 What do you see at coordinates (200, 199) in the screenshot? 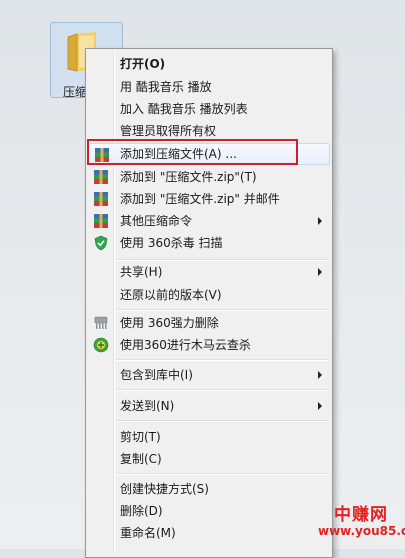
I see `menu-item-label: 添加到 "压缩文件.zip" 并邮件` at bounding box center [200, 199].